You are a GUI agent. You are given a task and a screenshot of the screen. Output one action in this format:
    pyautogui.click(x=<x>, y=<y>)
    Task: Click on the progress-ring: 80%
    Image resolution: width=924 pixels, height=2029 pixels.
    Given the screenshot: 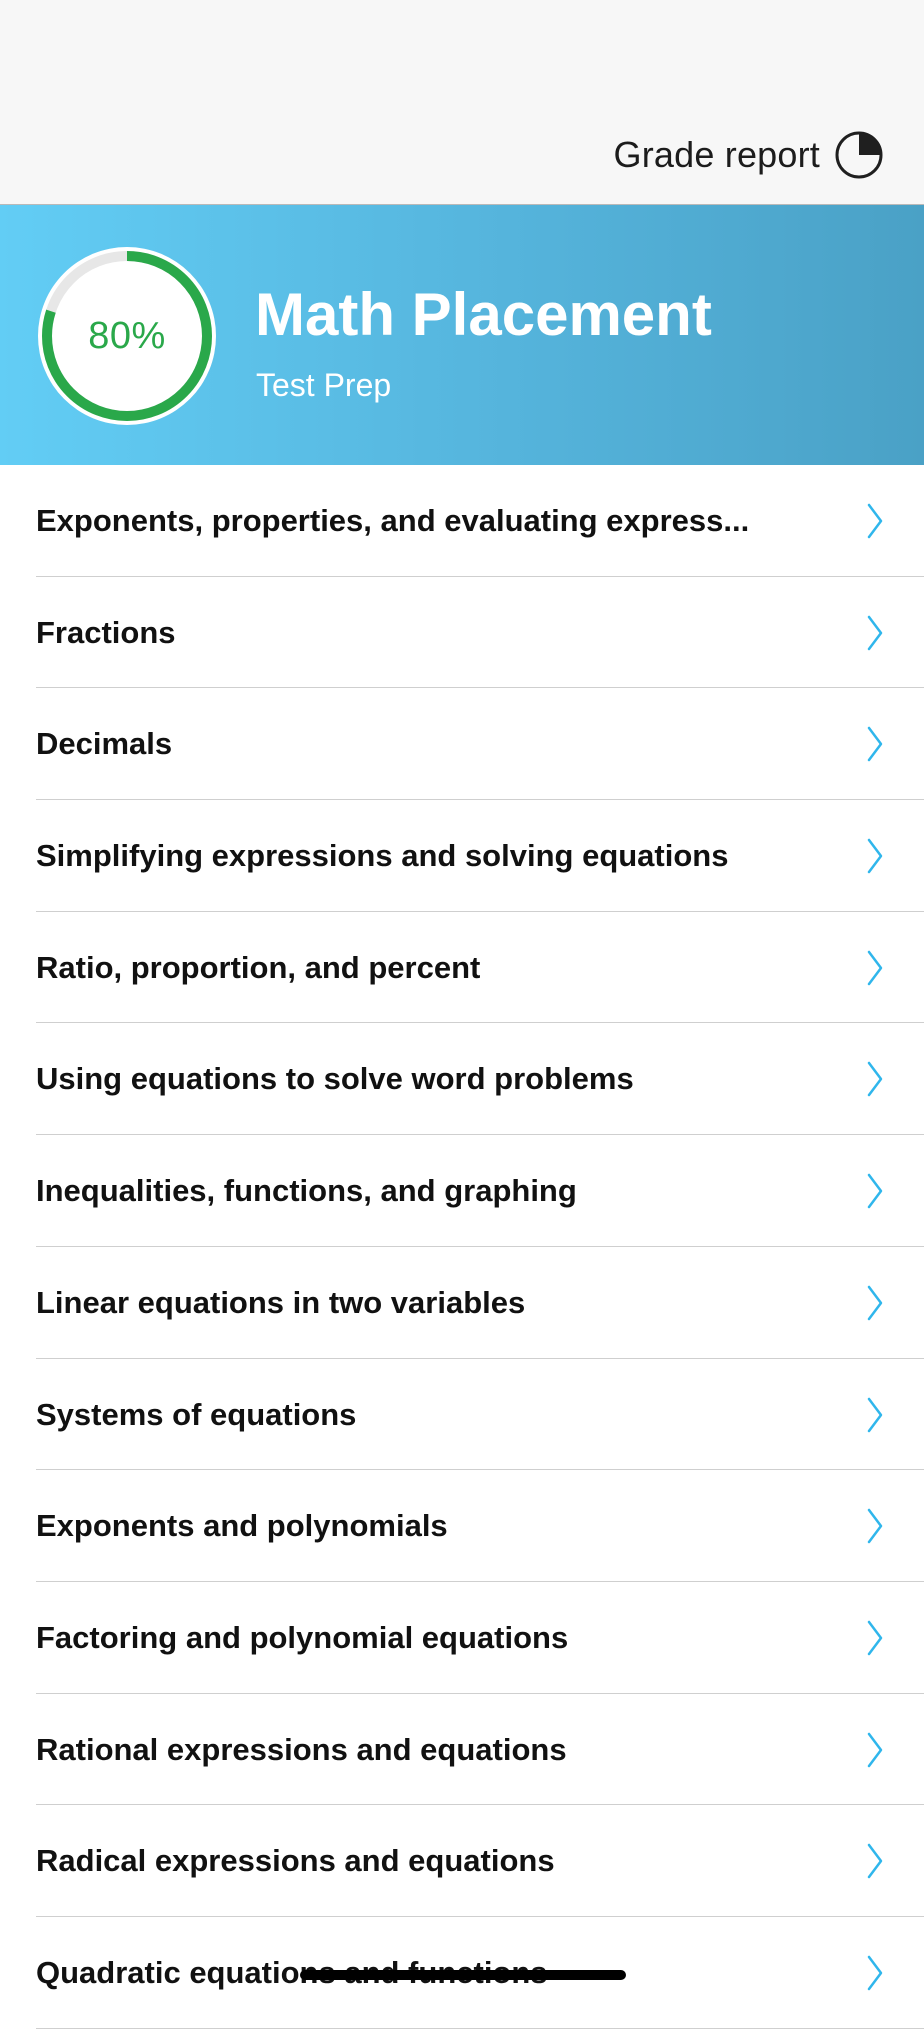 What is the action you would take?
    pyautogui.click(x=127, y=336)
    